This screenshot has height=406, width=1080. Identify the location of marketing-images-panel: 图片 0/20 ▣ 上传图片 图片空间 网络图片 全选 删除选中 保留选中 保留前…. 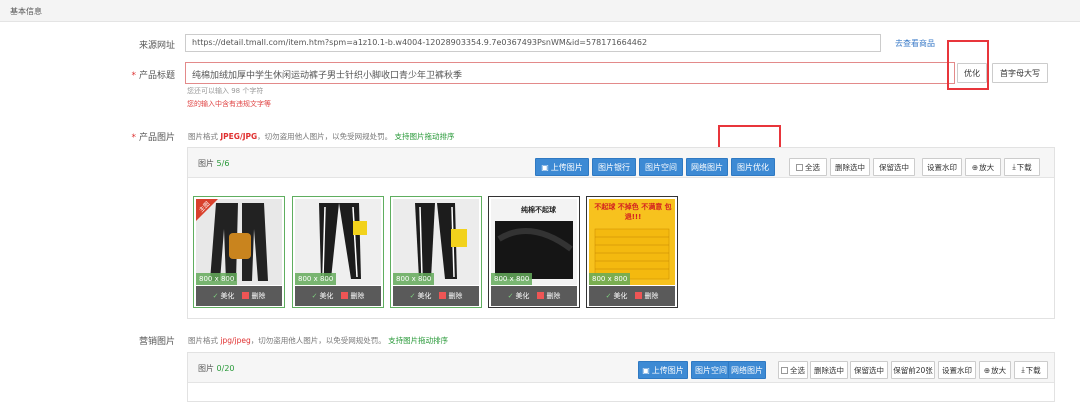
(621, 377).